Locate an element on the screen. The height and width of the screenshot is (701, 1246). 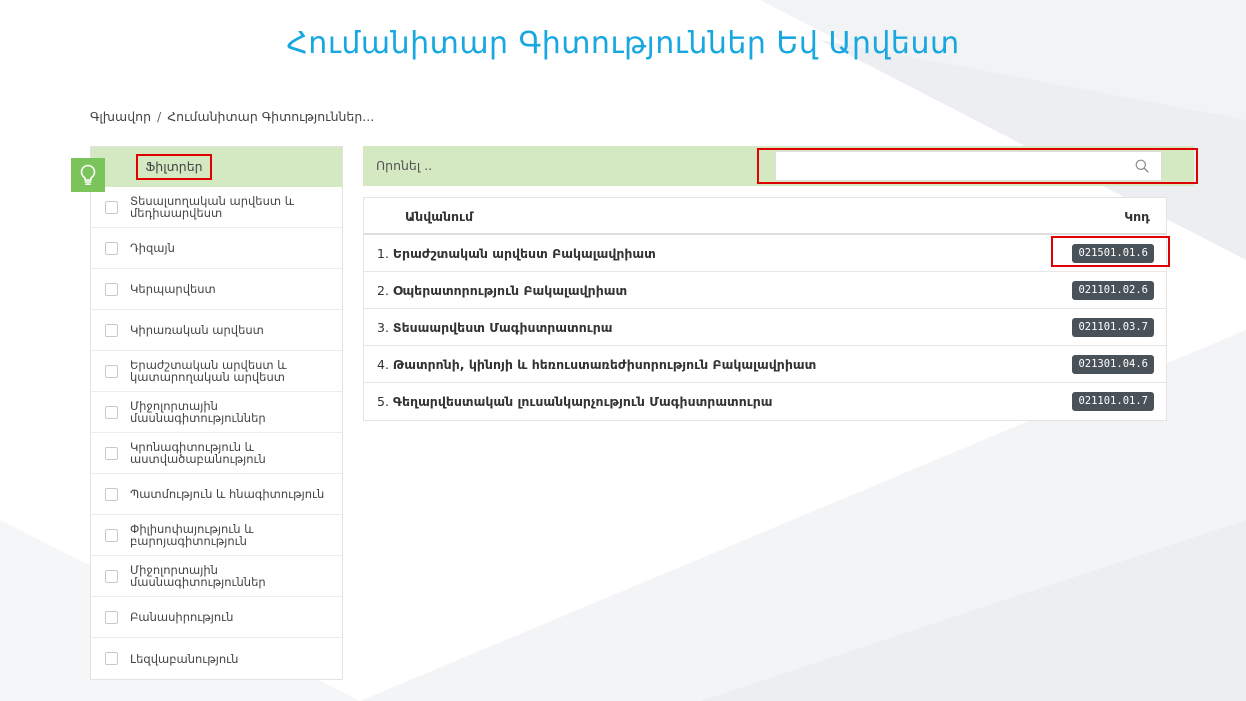
row-name-link: Տեսաարվեստ Մագիստրատուրա is located at coordinates (503, 327).